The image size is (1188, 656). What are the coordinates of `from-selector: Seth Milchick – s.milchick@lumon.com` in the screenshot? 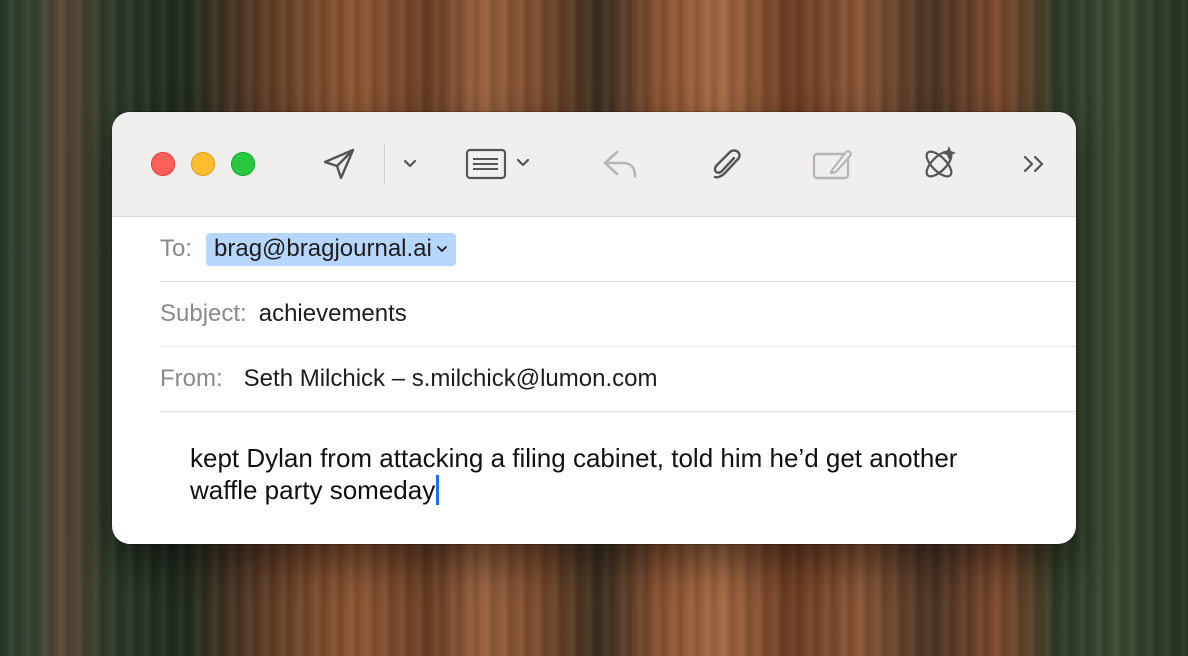 It's located at (451, 379).